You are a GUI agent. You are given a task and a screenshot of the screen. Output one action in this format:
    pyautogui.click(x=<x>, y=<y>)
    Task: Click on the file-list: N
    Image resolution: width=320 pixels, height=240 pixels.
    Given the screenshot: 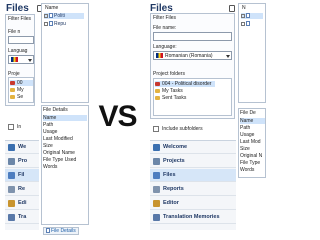 What is the action you would take?
    pyautogui.click(x=252, y=53)
    